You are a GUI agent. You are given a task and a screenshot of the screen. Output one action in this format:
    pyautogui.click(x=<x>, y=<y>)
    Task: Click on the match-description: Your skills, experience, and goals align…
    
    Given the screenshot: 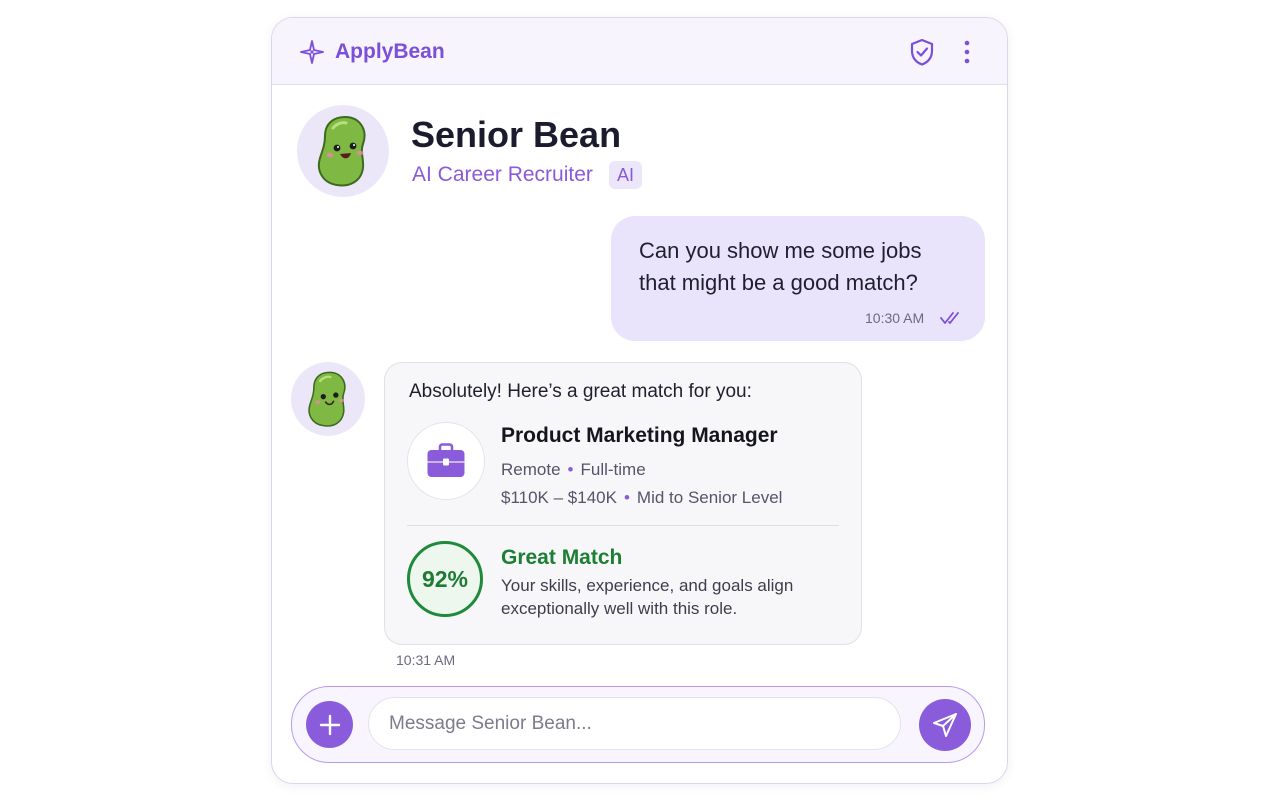 What is the action you would take?
    pyautogui.click(x=647, y=597)
    